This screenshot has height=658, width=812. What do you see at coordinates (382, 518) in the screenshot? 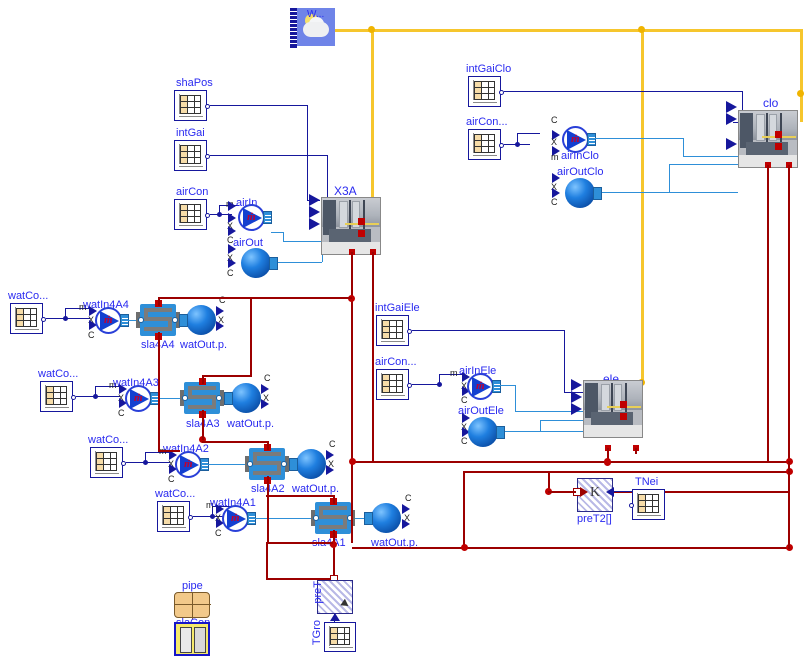
I see `watout1-boundary` at bounding box center [382, 518].